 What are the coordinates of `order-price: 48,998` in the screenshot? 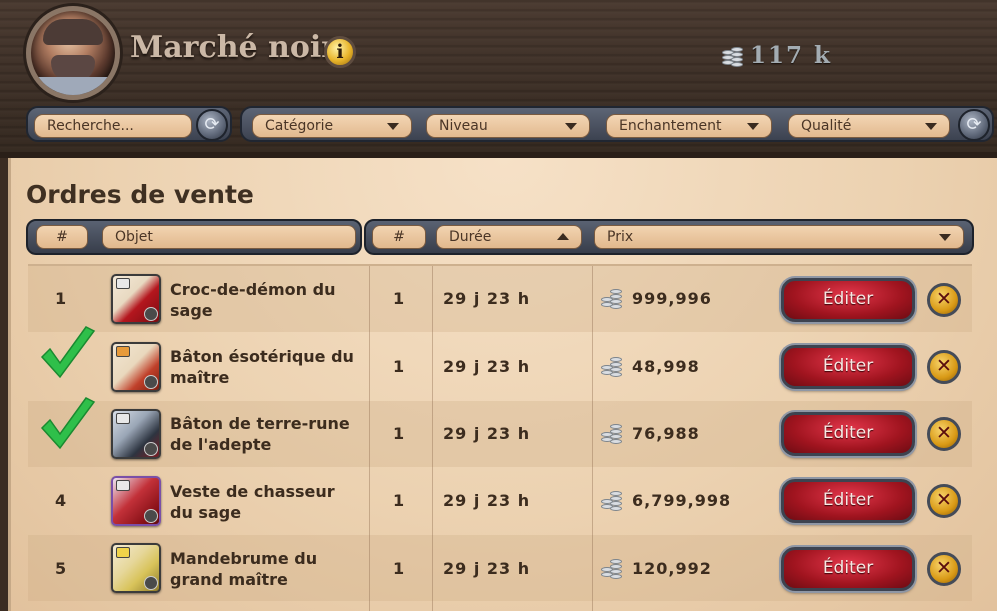 It's located at (666, 366).